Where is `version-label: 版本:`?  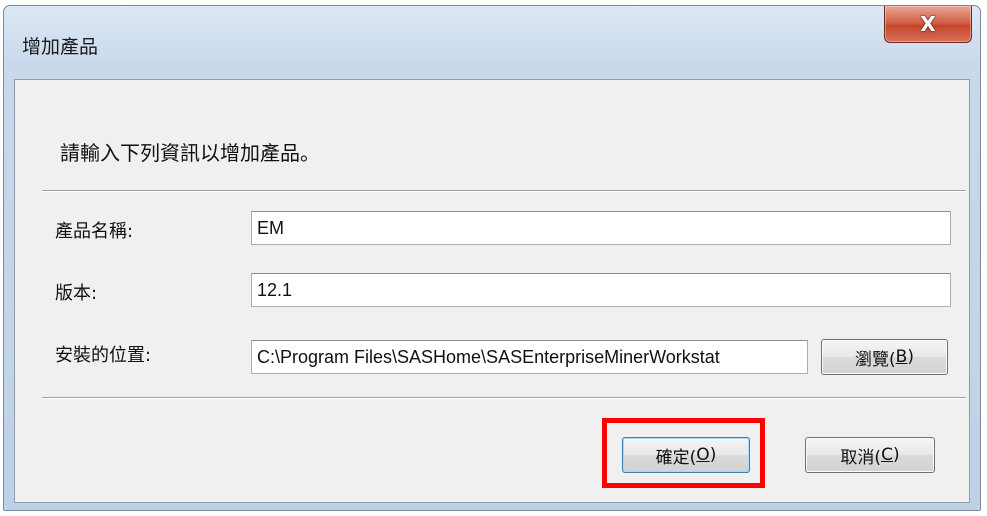 version-label: 版本: is located at coordinates (76, 293).